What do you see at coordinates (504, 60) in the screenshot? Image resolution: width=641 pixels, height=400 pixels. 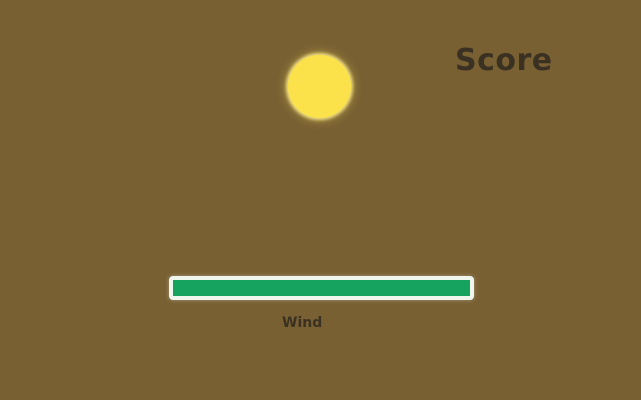 I see `score-label: Score` at bounding box center [504, 60].